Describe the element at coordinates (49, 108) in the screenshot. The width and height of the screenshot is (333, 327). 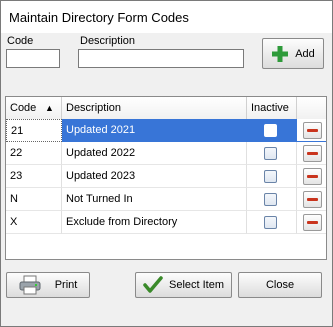
I see `sort-ascending-icon: ▲` at that location.